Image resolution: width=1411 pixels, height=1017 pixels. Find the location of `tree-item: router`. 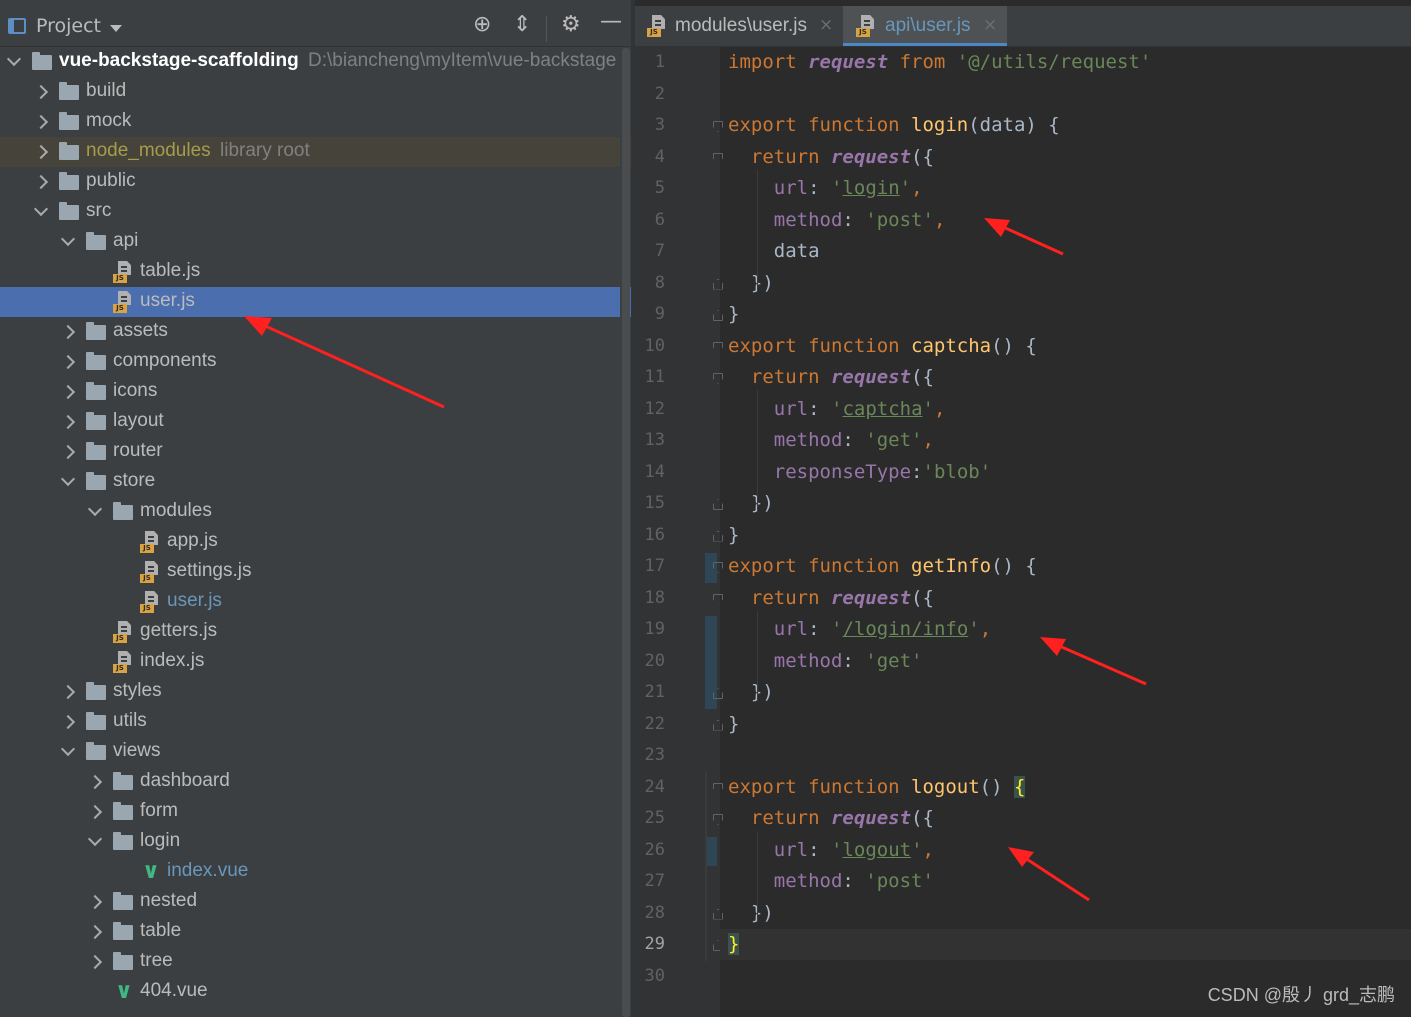

tree-item: router is located at coordinates (315, 452).